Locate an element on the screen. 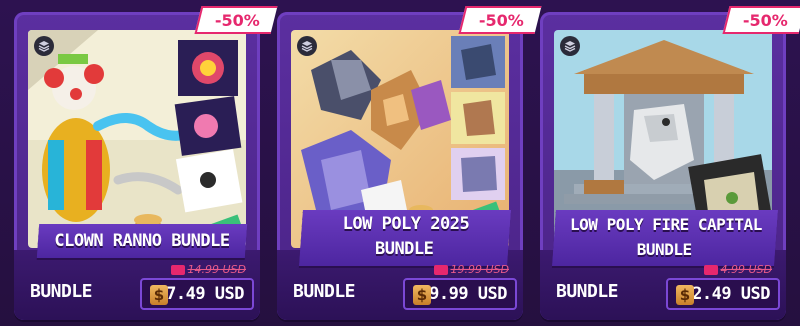 This screenshot has width=800, height=326. original-price: 4.99 USD is located at coordinates (738, 269).